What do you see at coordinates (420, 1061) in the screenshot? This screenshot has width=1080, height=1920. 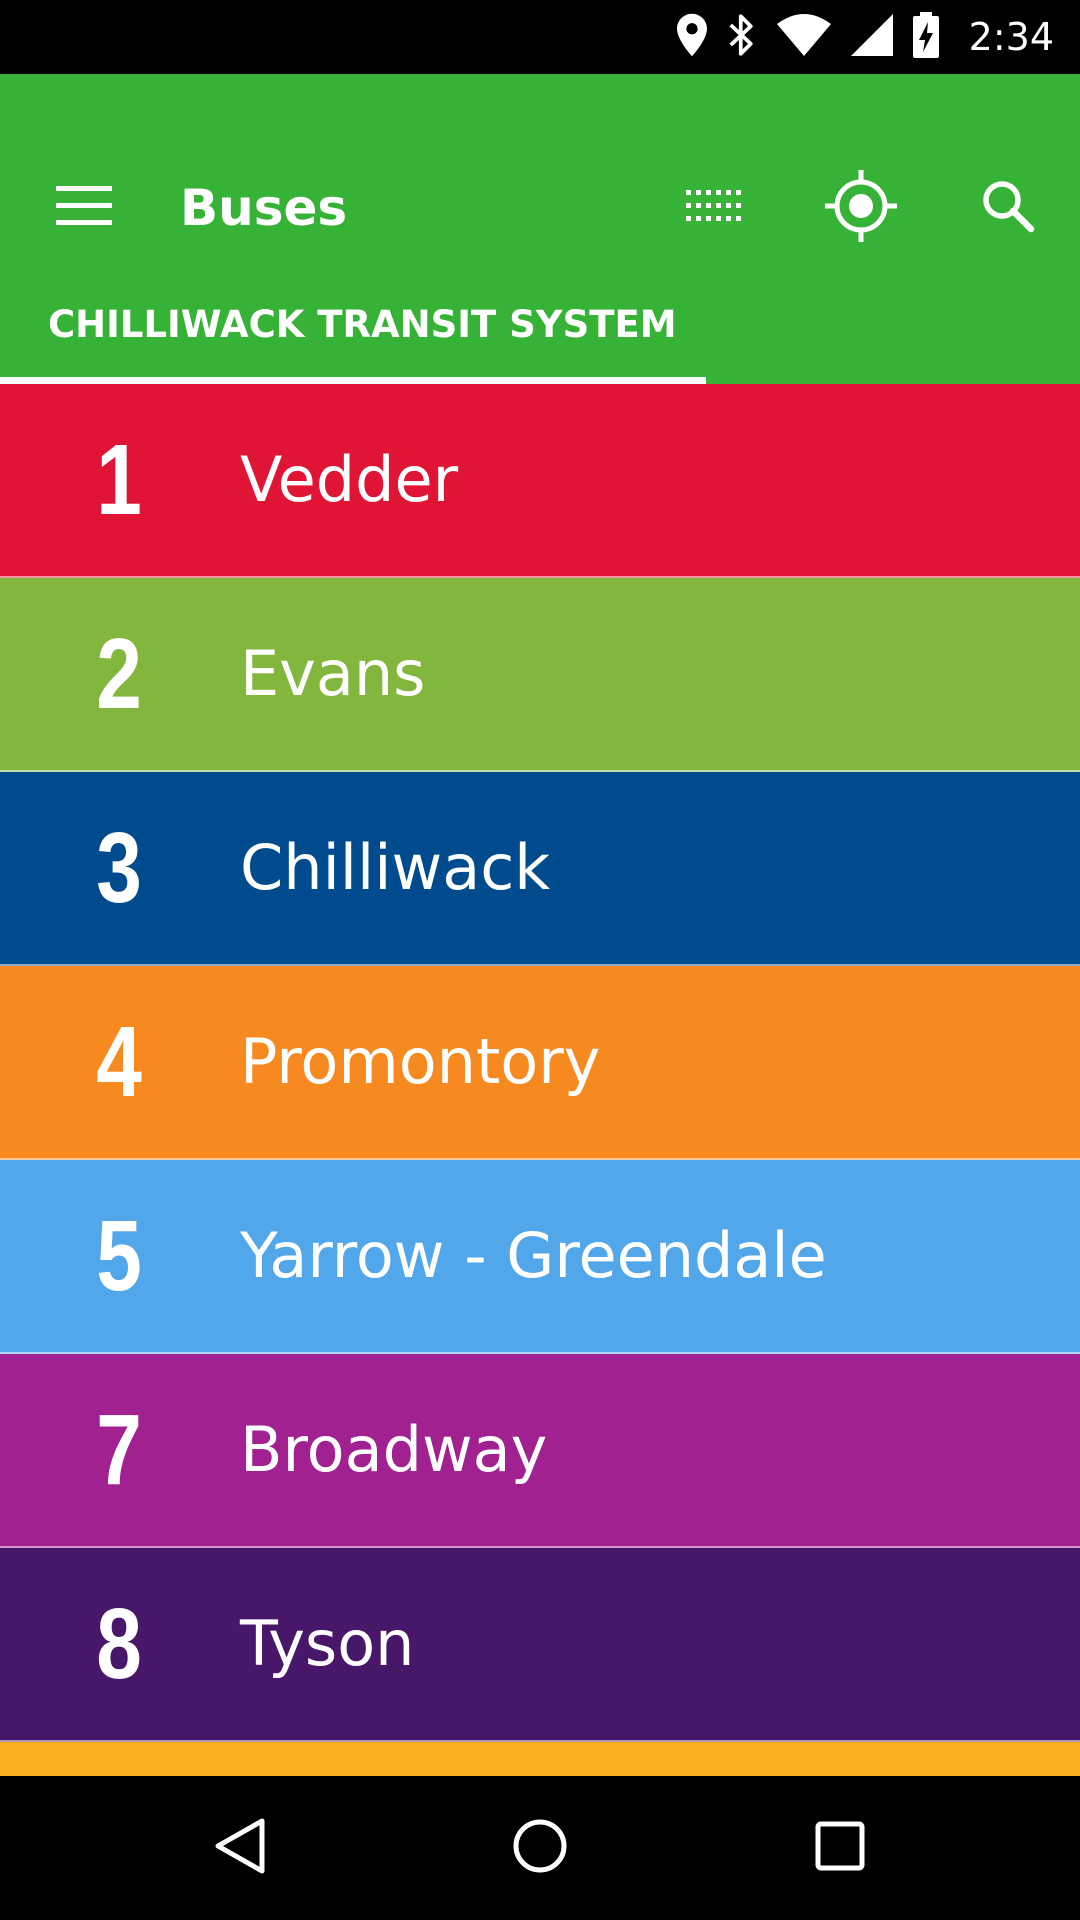 I see `route-name: Promontory` at bounding box center [420, 1061].